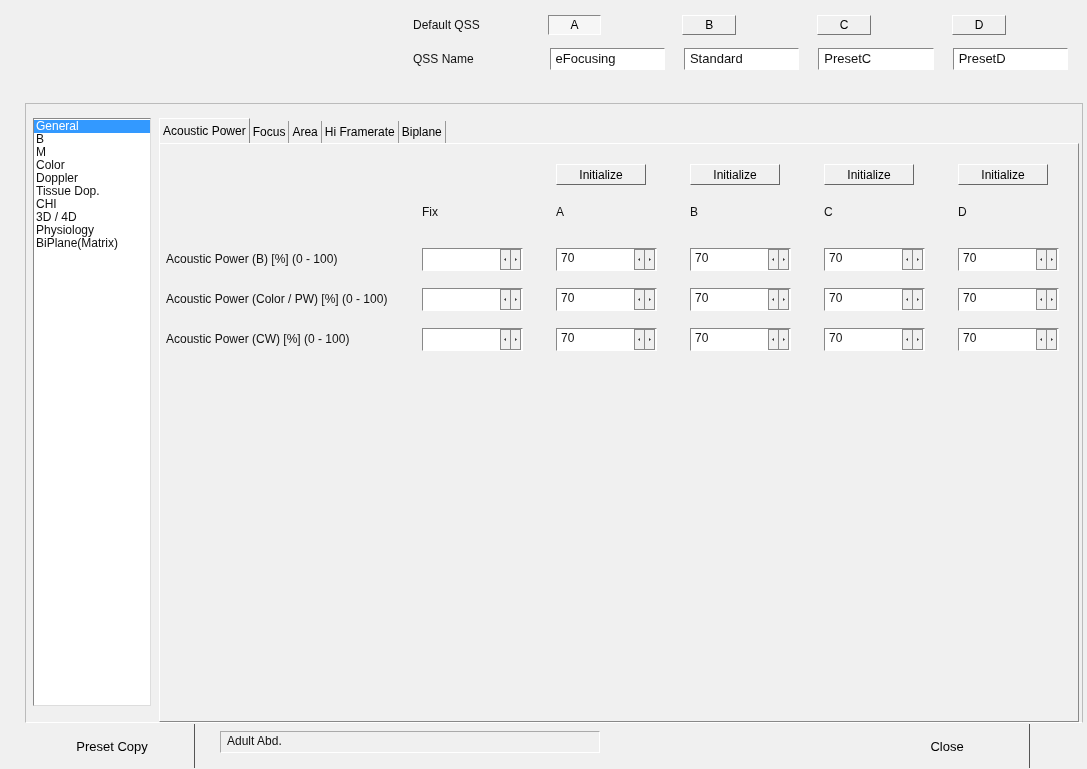 The height and width of the screenshot is (769, 1087). Describe the element at coordinates (962, 212) in the screenshot. I see `column-header: D` at that location.